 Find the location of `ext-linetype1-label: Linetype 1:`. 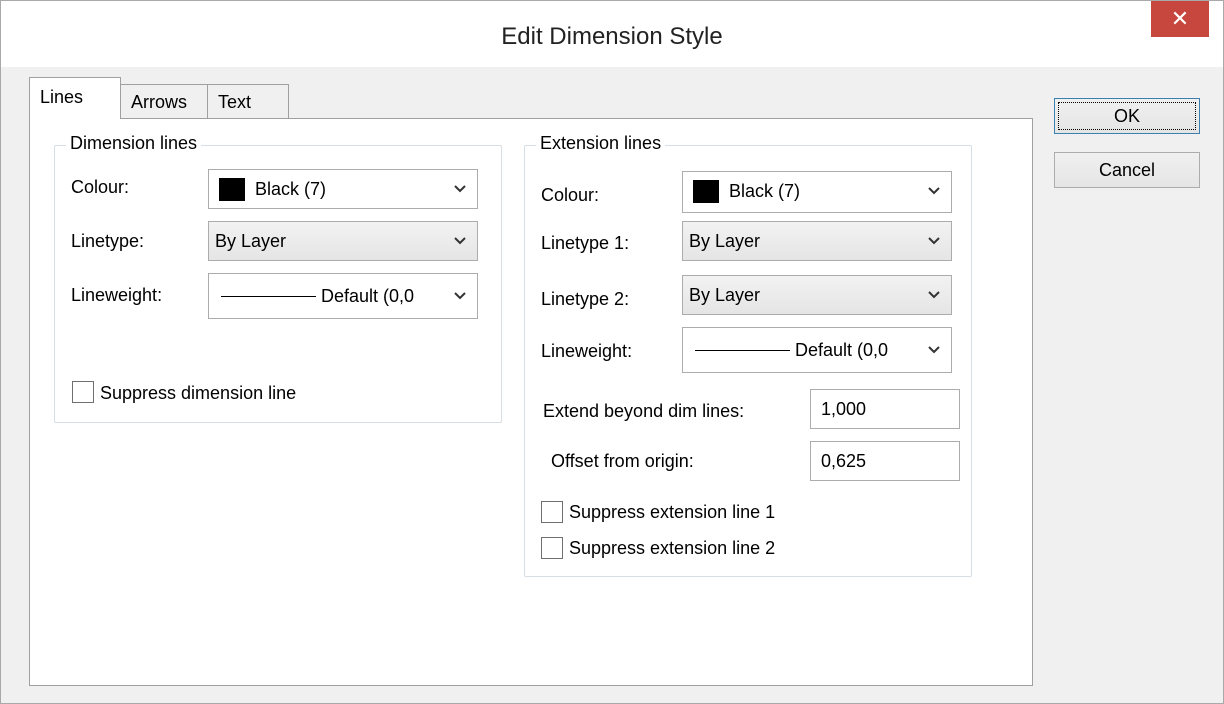

ext-linetype1-label: Linetype 1: is located at coordinates (585, 243).